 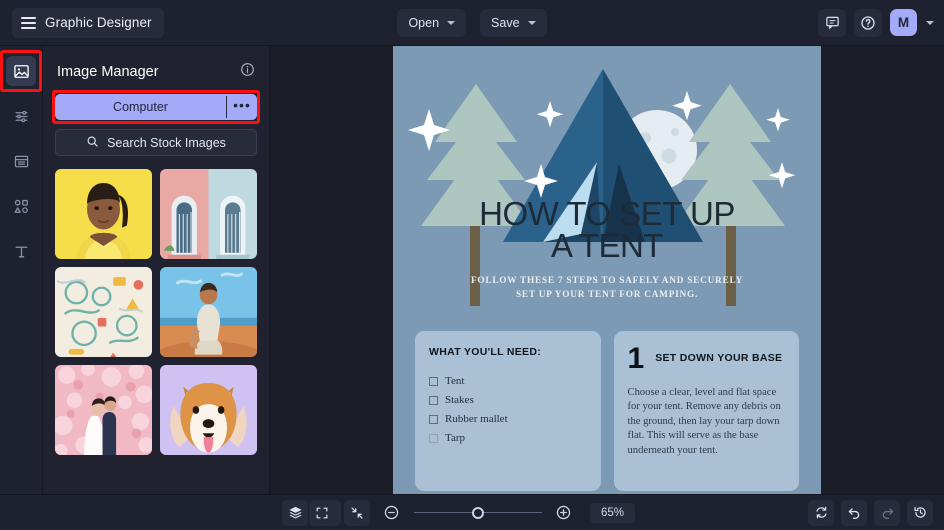 I want to click on step-title: SET DOWN YOUR BASE, so click(x=719, y=358).